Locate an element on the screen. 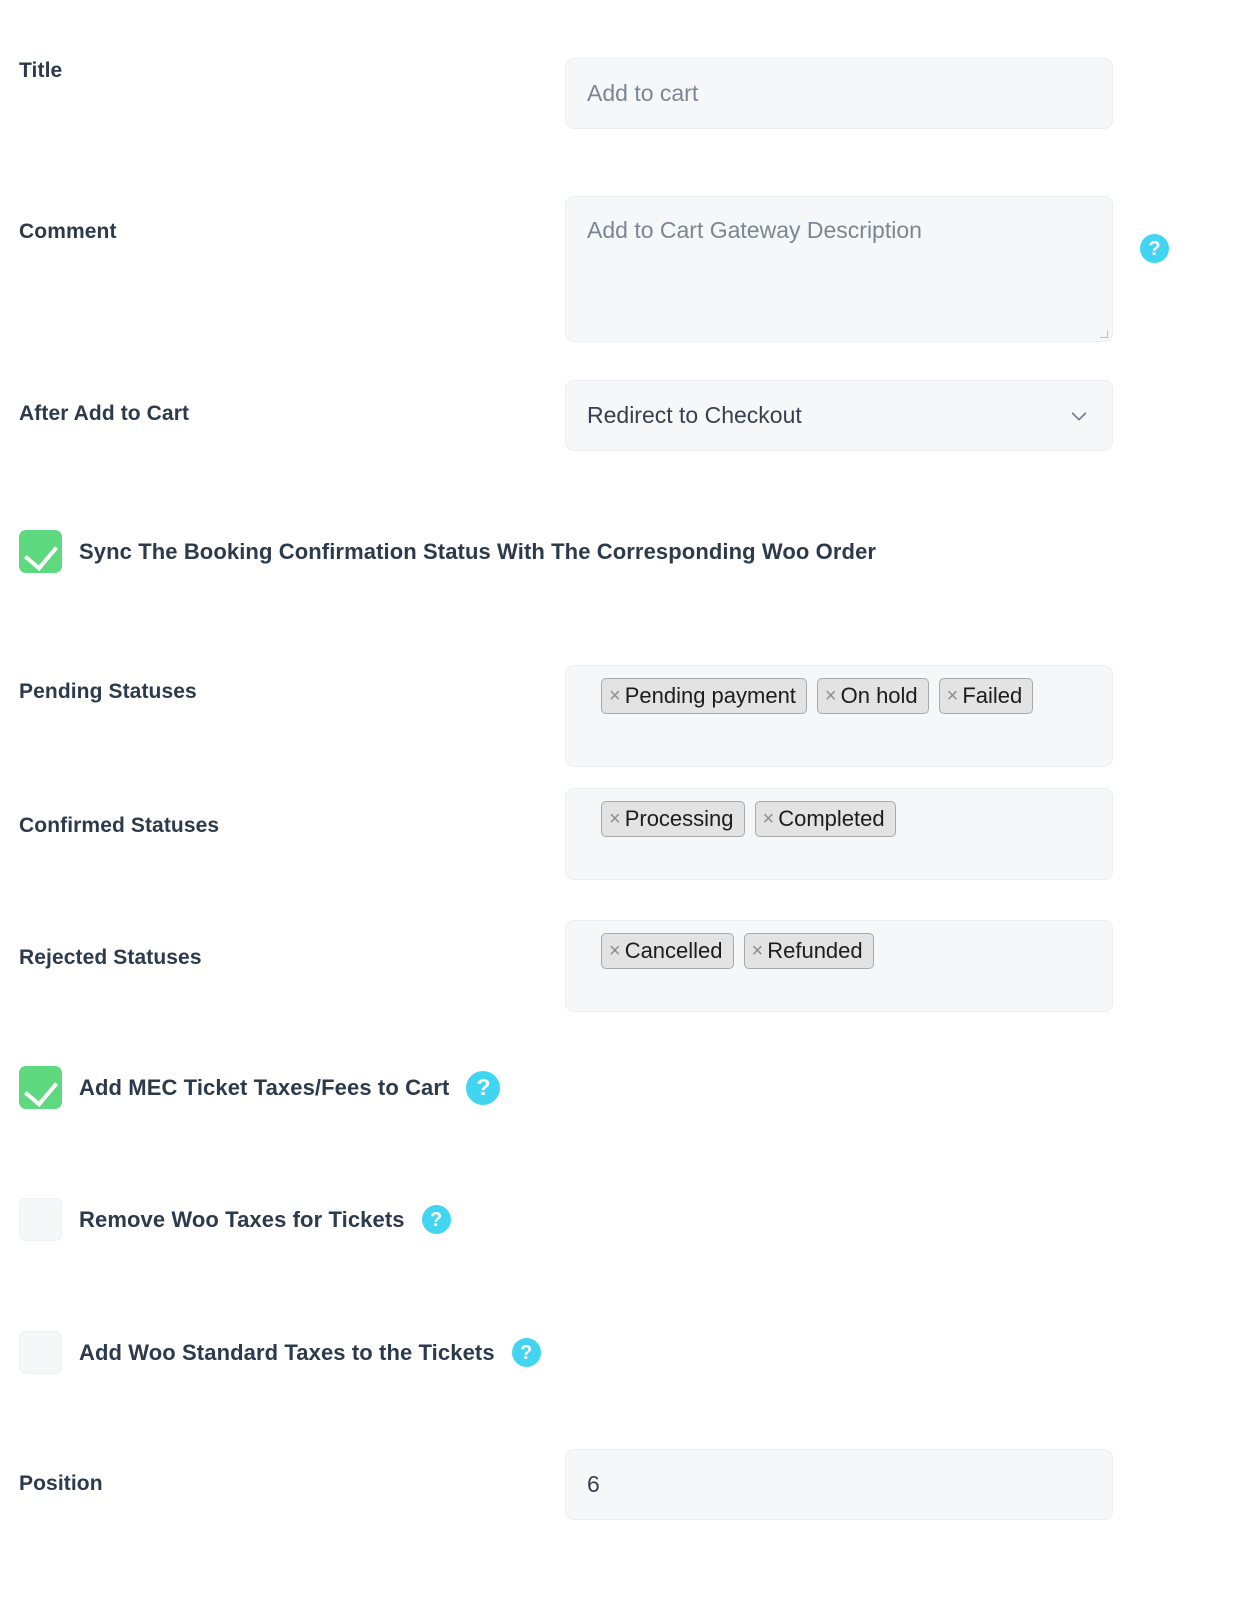 Image resolution: width=1235 pixels, height=1600 pixels. remove-woo-taxes-label: Remove Woo Taxes for Tickets is located at coordinates (242, 1219).